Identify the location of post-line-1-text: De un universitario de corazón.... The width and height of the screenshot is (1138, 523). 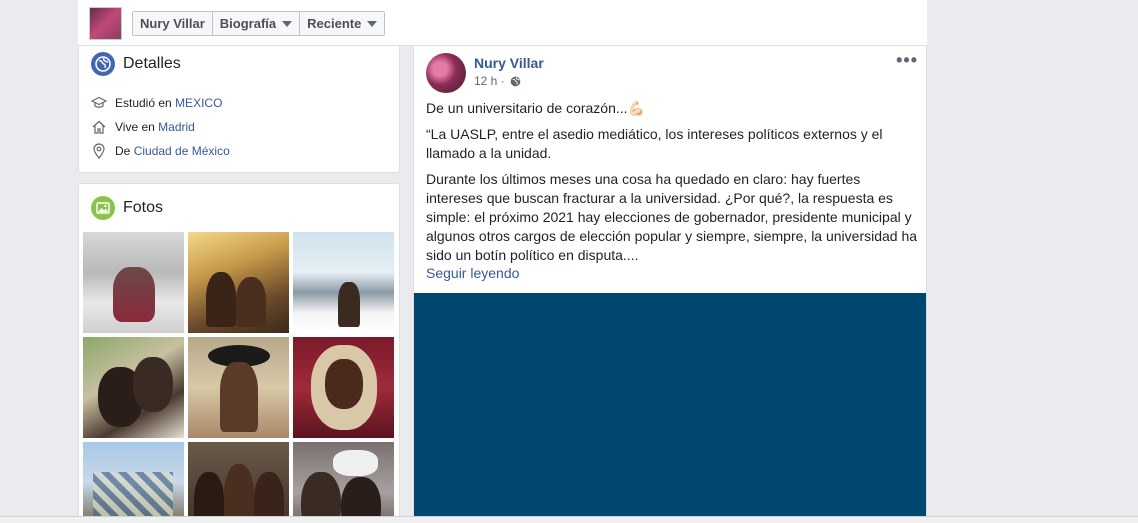
(527, 108).